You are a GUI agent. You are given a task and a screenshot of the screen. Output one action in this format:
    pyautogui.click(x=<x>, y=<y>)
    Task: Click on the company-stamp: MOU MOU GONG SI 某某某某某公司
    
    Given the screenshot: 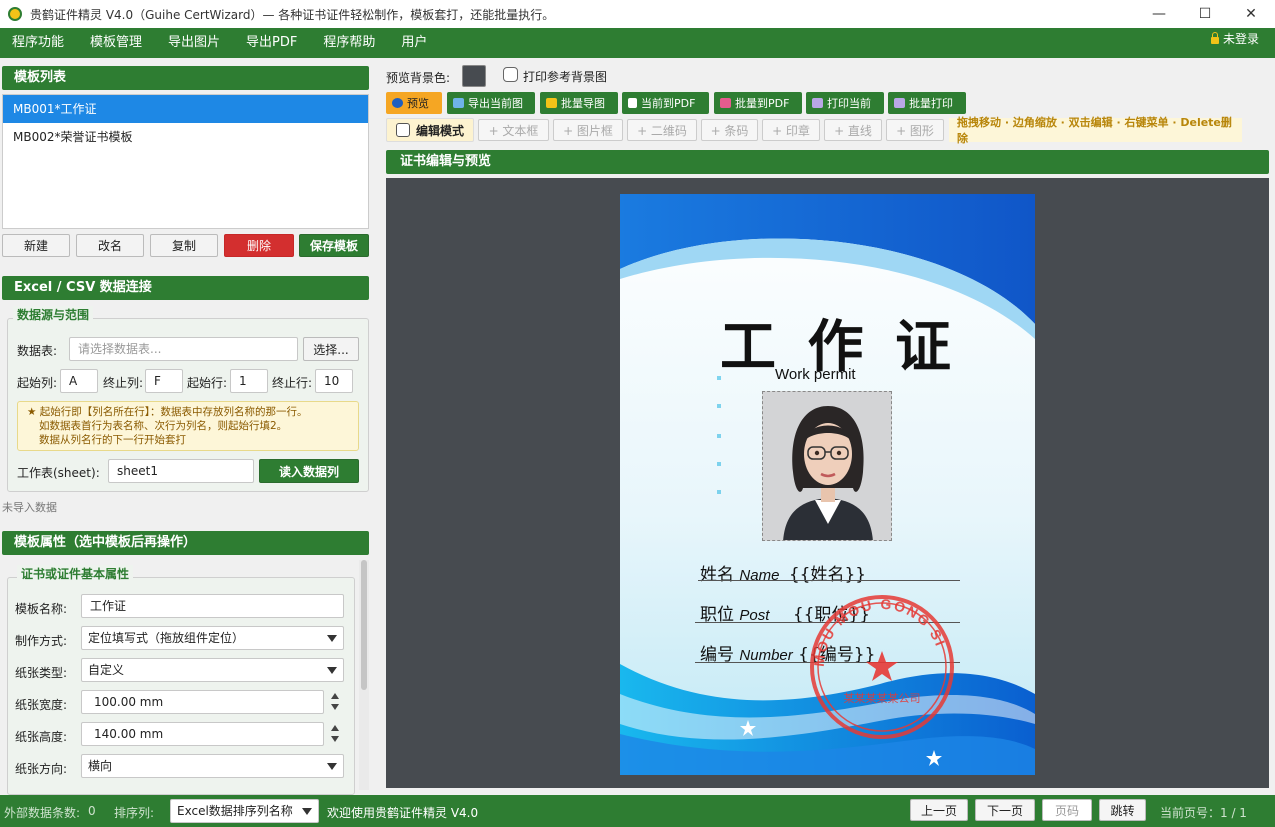 What is the action you would take?
    pyautogui.click(x=882, y=667)
    